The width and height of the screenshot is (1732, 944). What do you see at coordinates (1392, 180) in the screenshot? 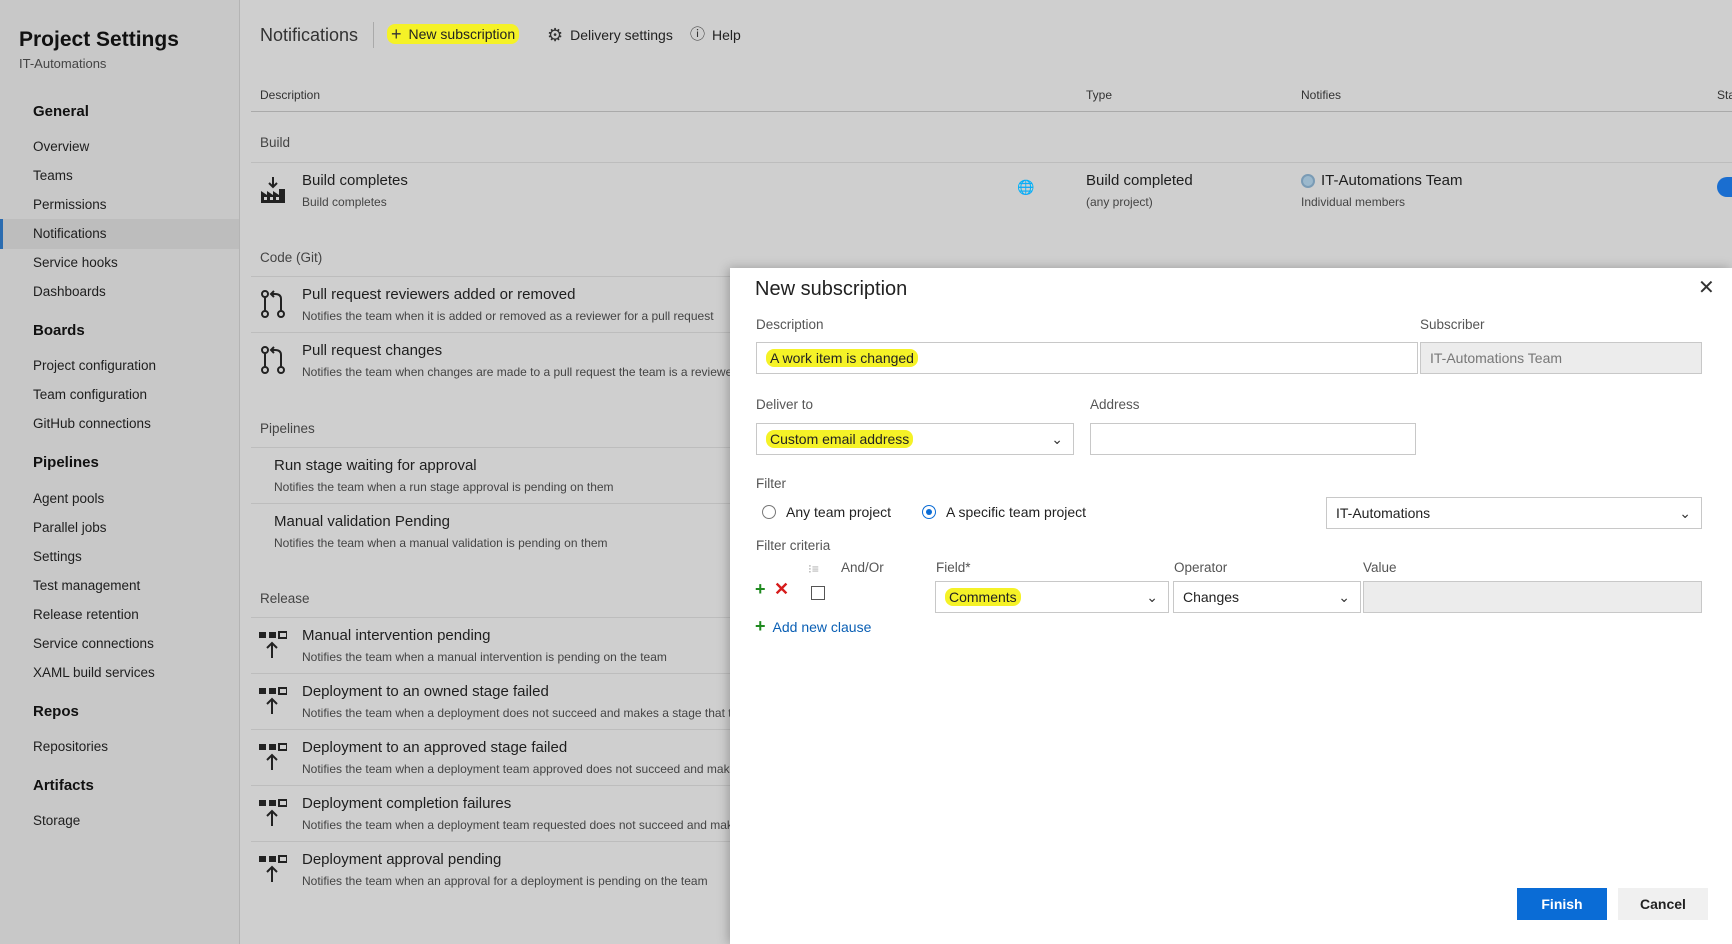
I see `row-notifies-team: IT-Automations Team` at bounding box center [1392, 180].